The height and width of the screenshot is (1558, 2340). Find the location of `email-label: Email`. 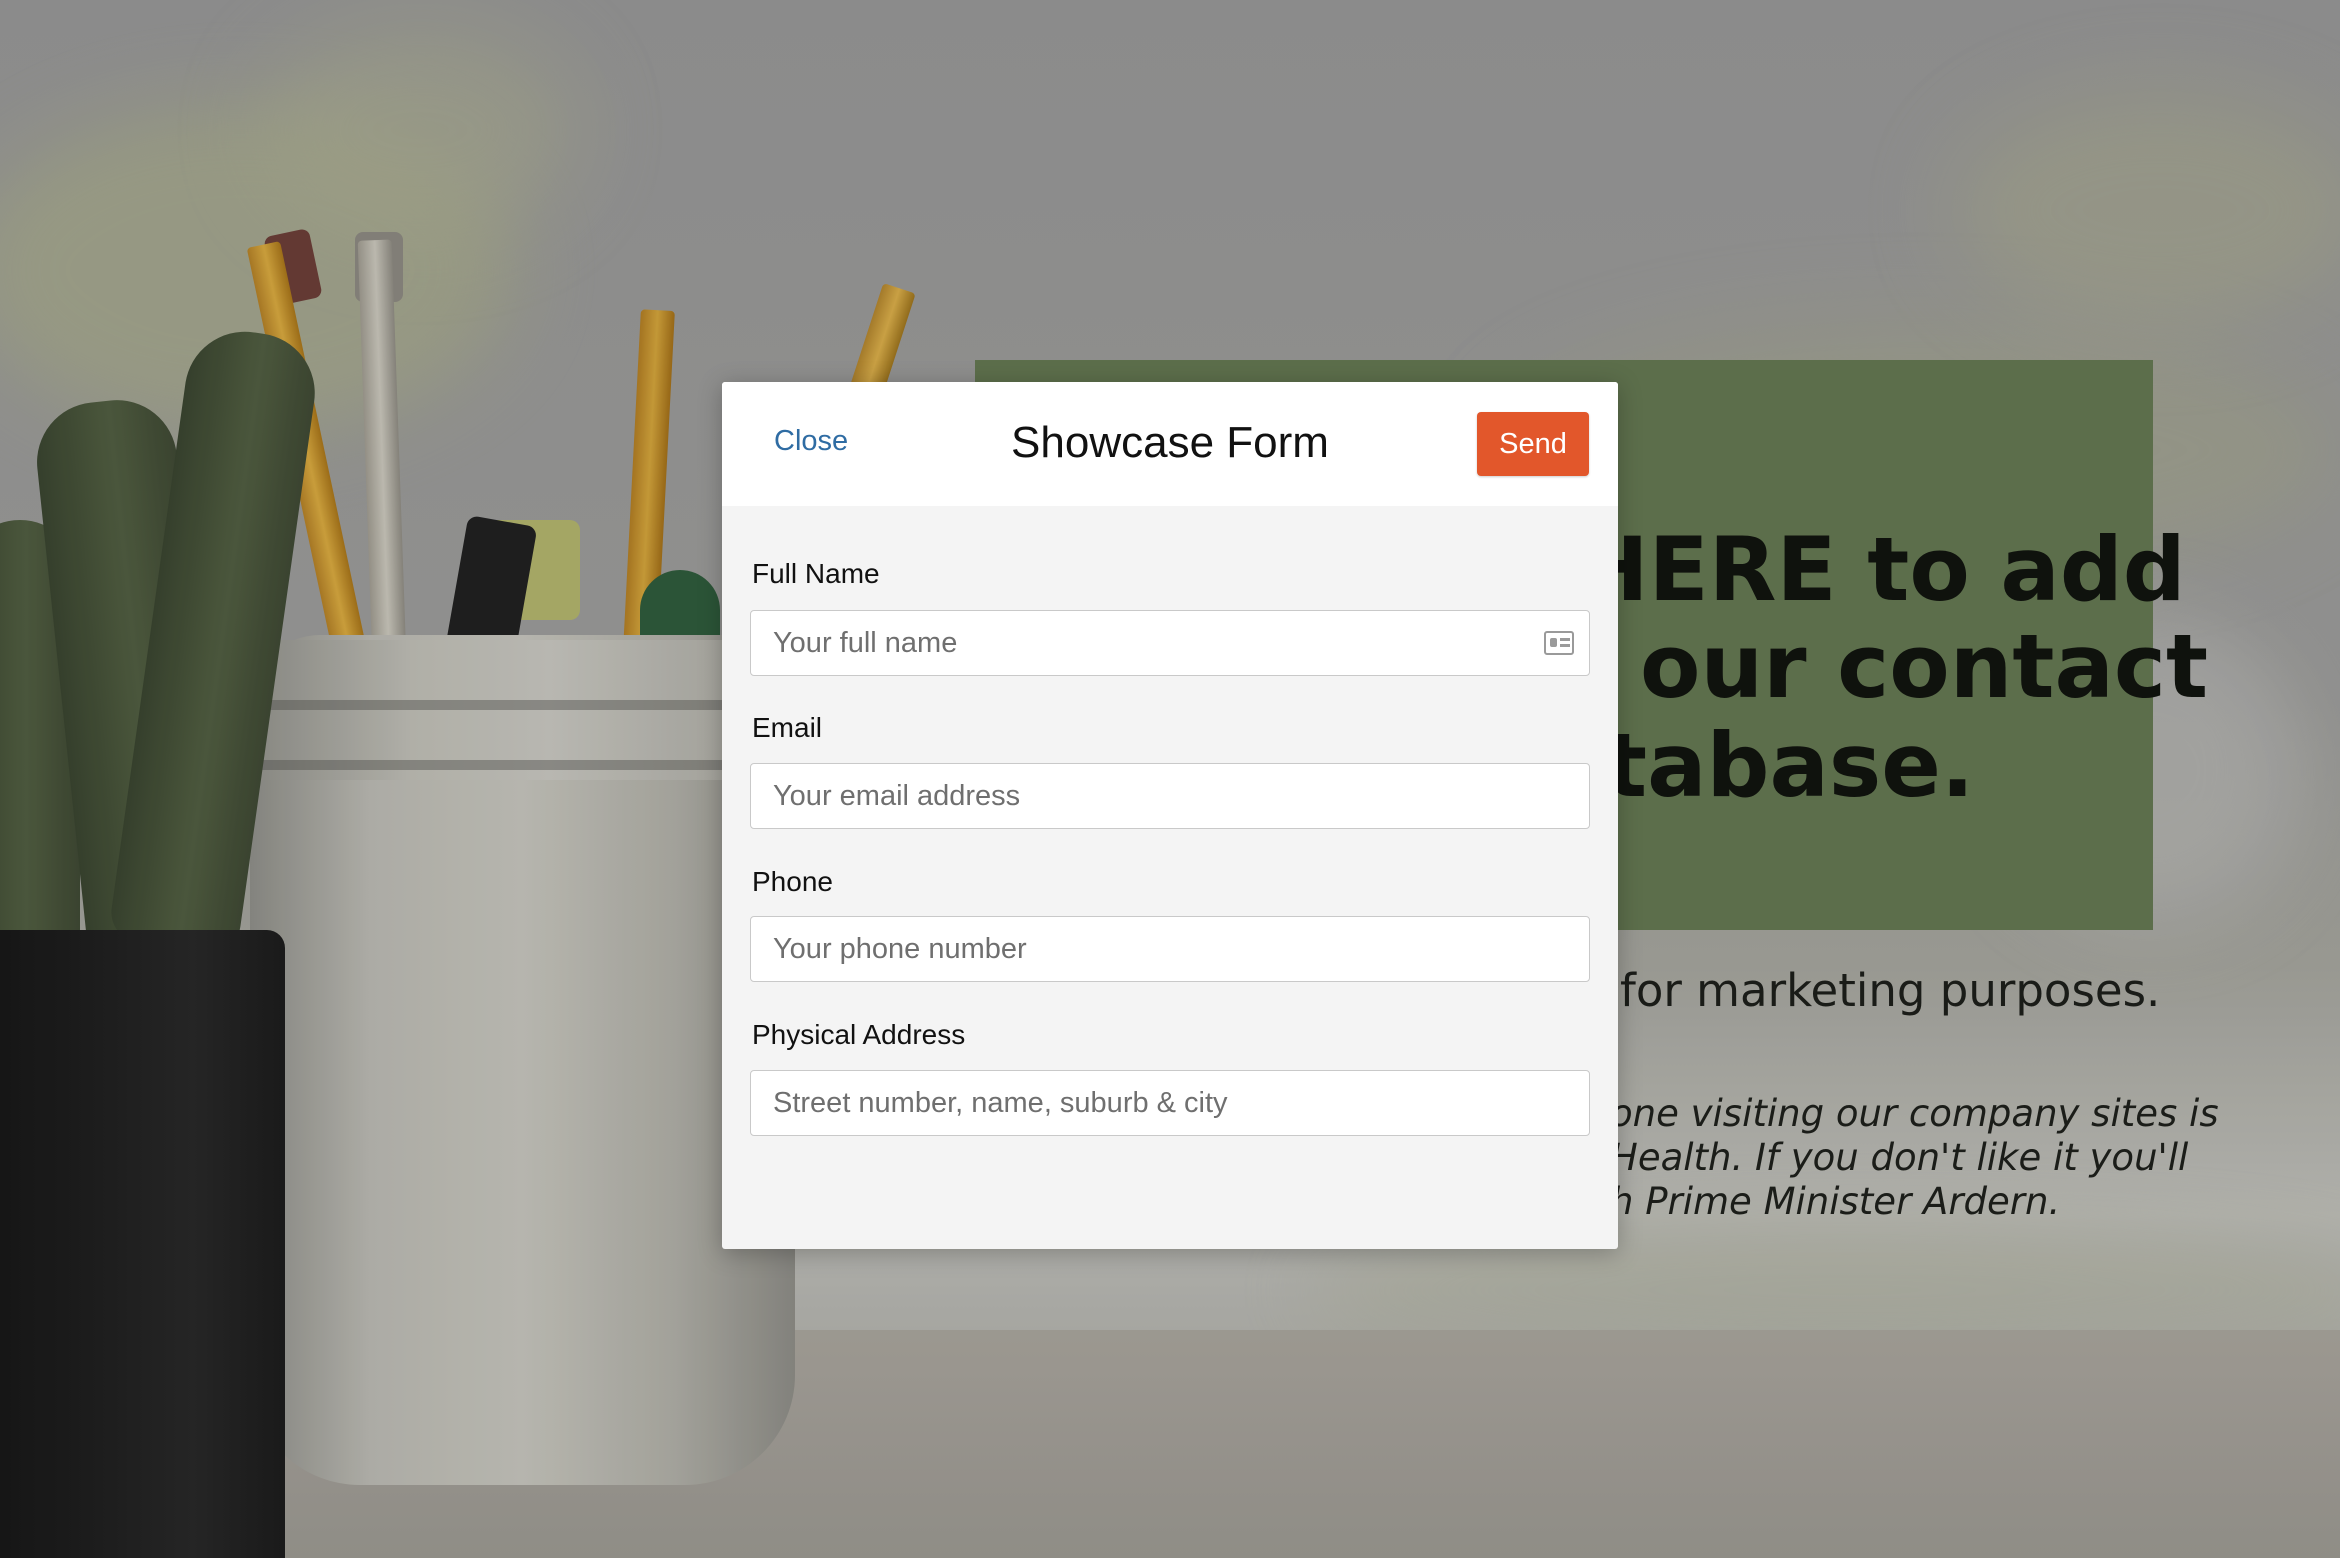

email-label: Email is located at coordinates (787, 727).